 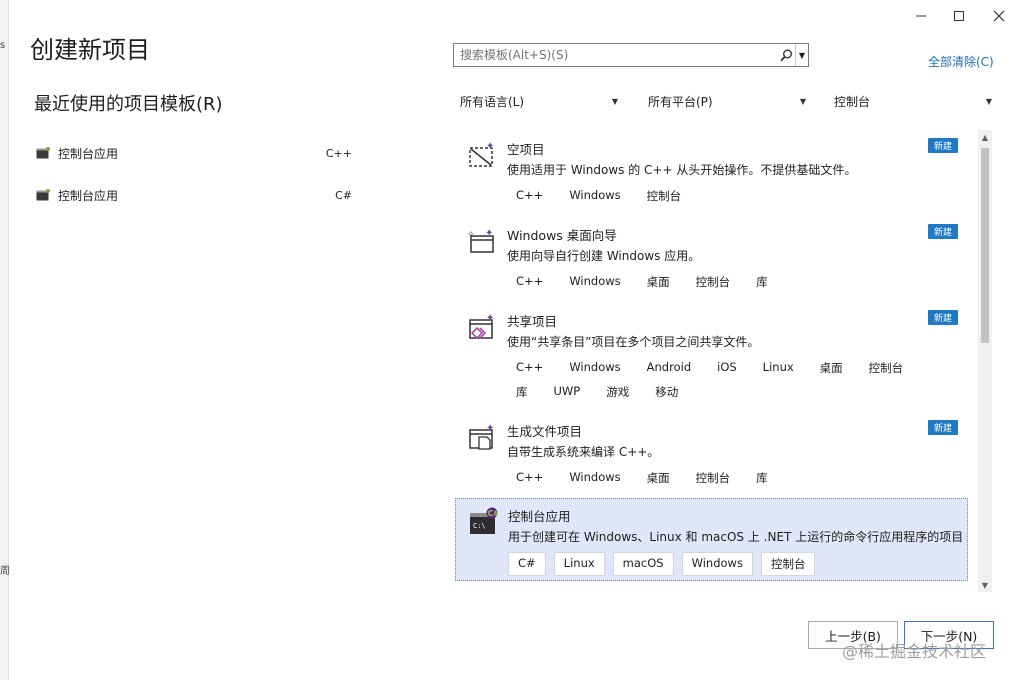 I want to click on clear-all-link: 全部清除(C), so click(x=961, y=61).